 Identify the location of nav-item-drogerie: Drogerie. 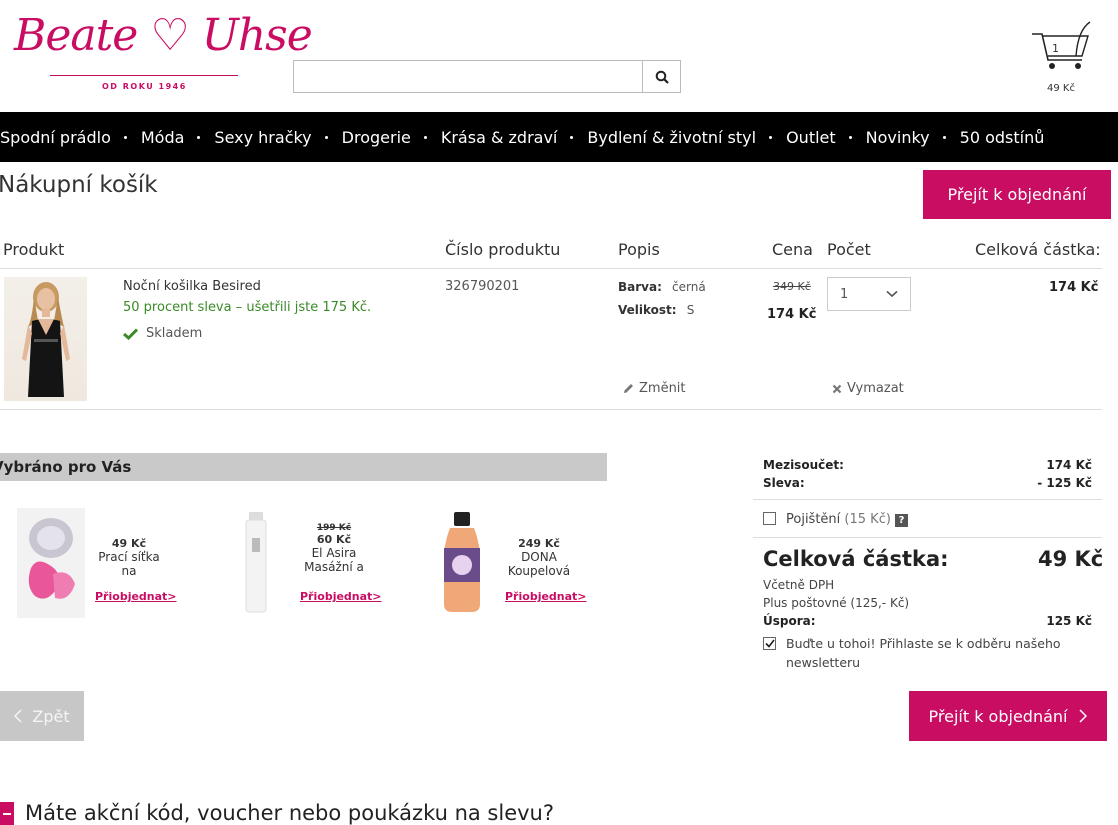
(375, 137).